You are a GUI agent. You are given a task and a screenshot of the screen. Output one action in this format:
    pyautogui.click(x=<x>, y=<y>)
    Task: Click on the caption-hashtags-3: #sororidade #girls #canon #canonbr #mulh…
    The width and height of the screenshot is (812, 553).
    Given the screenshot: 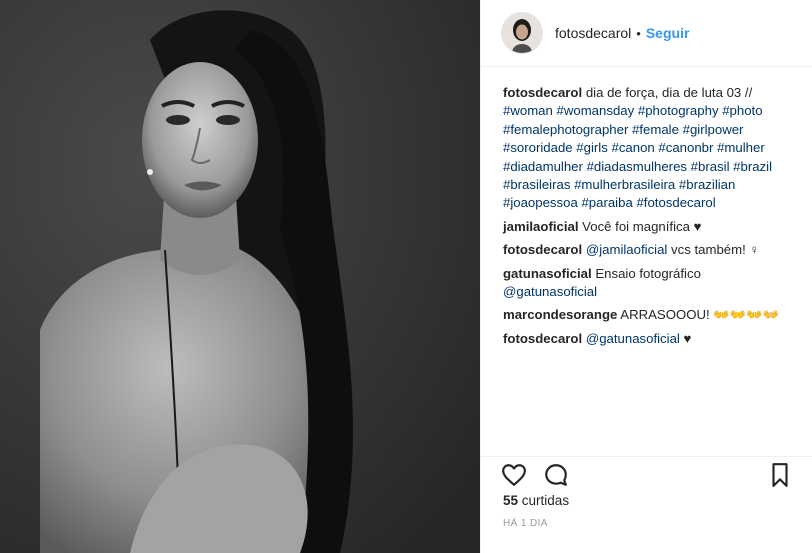 What is the action you would take?
    pyautogui.click(x=634, y=147)
    